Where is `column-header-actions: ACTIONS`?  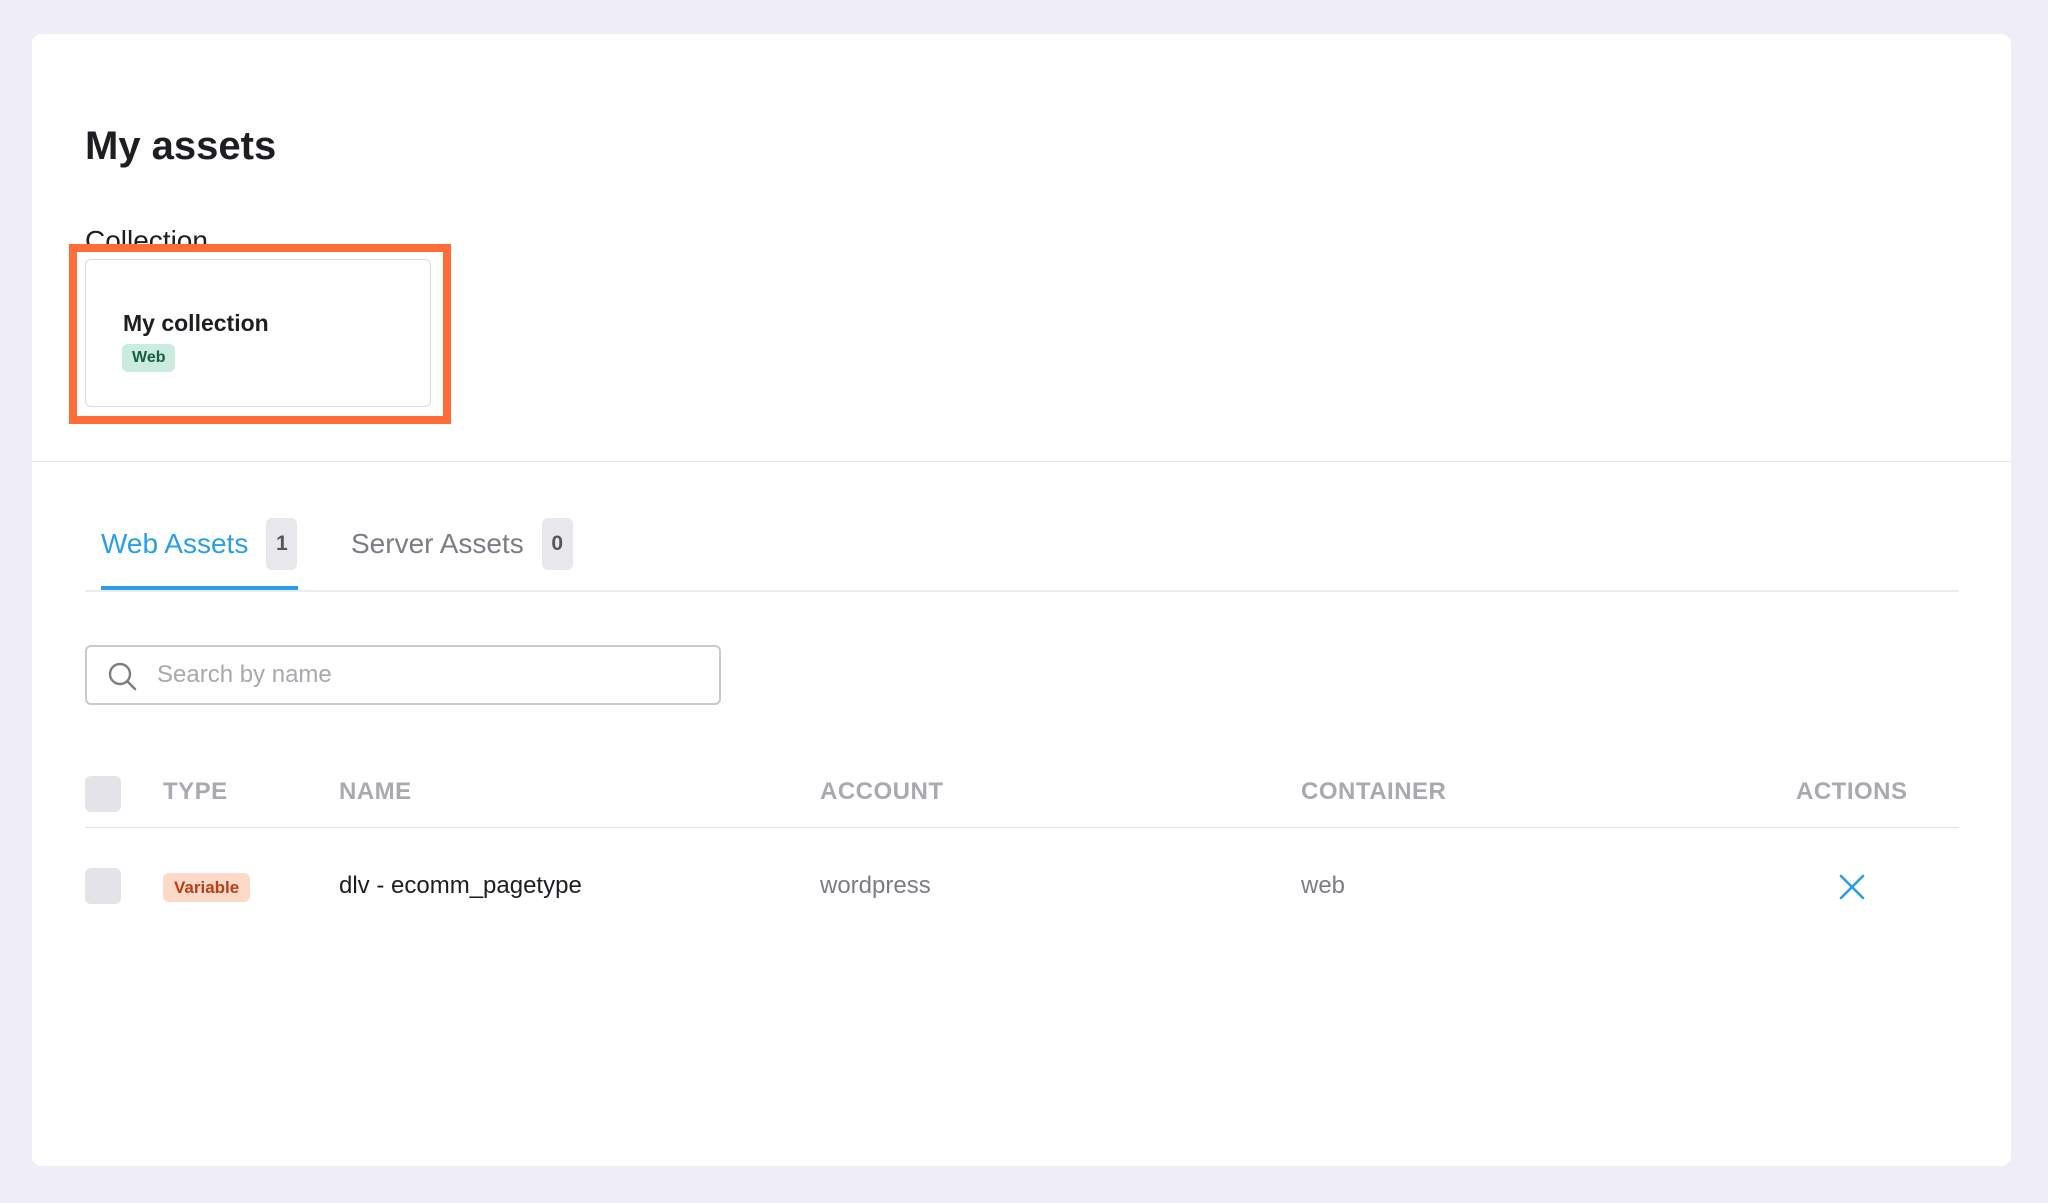
column-header-actions: ACTIONS is located at coordinates (1852, 791).